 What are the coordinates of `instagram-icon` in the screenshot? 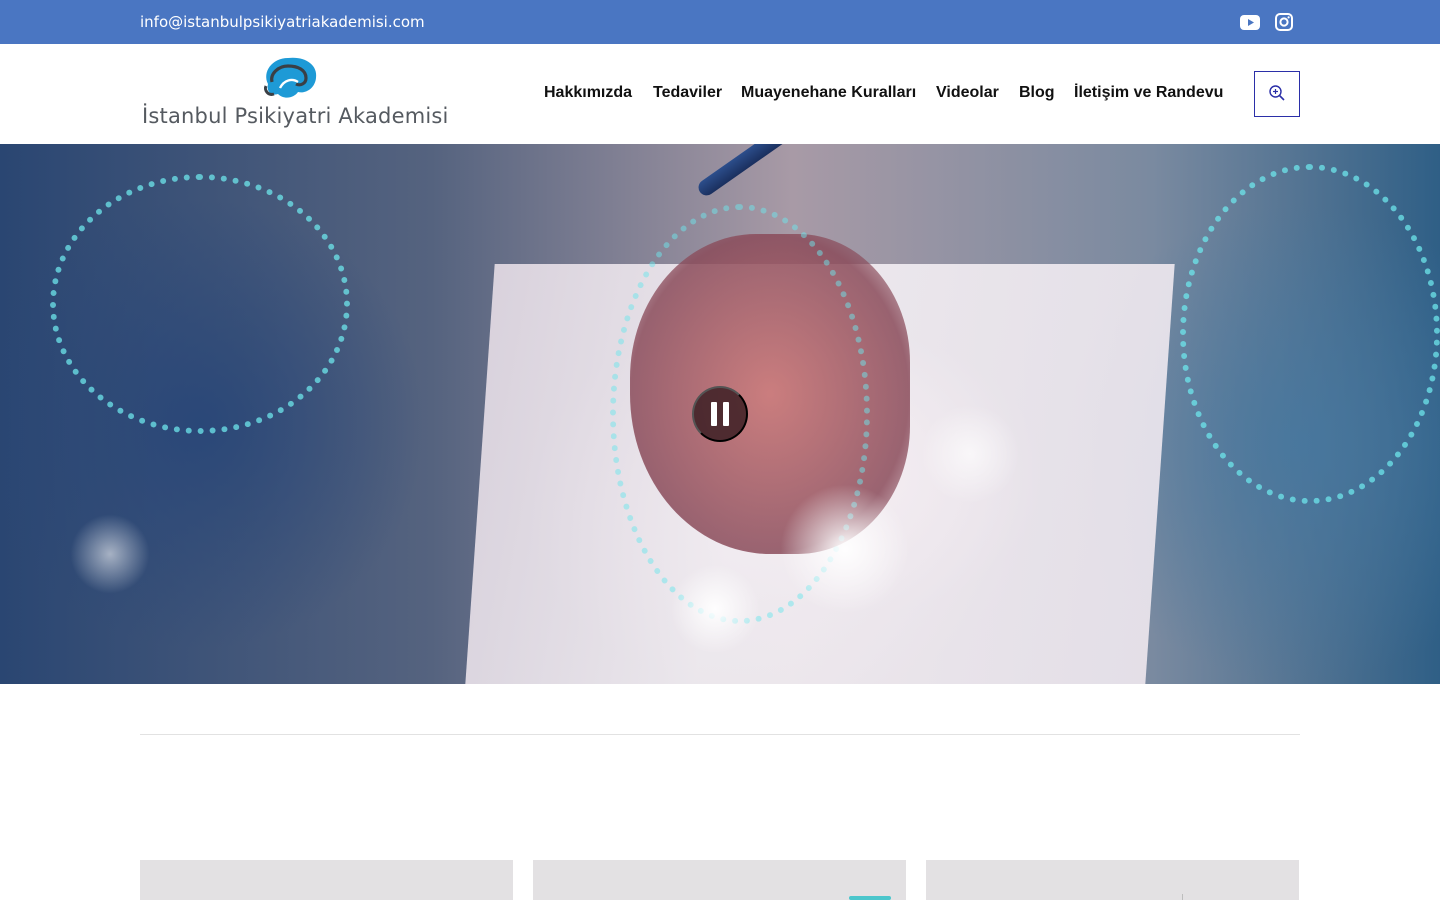 It's located at (1284, 22).